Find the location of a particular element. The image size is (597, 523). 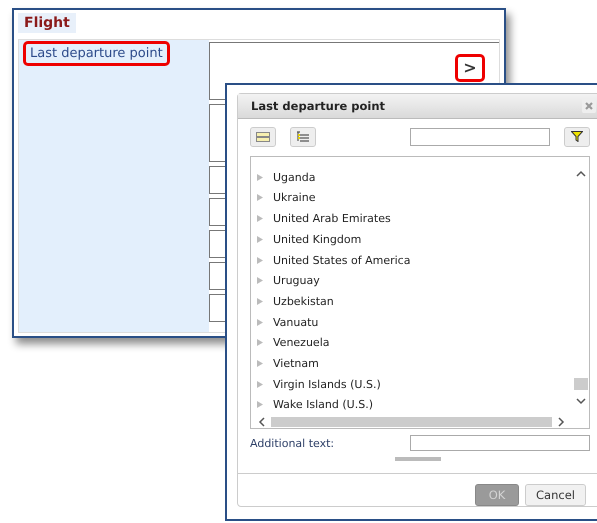

open-button: > is located at coordinates (470, 68).